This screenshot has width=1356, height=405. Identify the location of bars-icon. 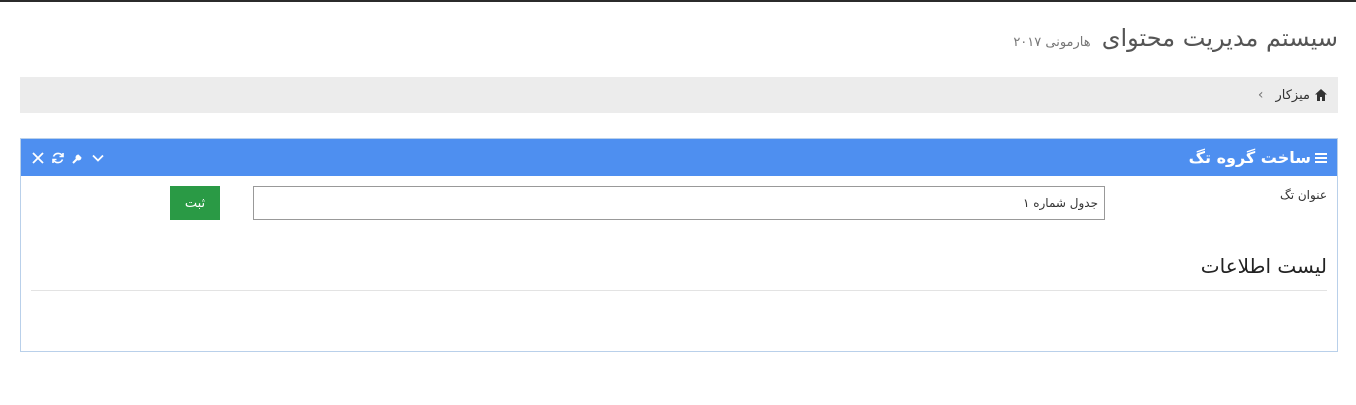
(1321, 158).